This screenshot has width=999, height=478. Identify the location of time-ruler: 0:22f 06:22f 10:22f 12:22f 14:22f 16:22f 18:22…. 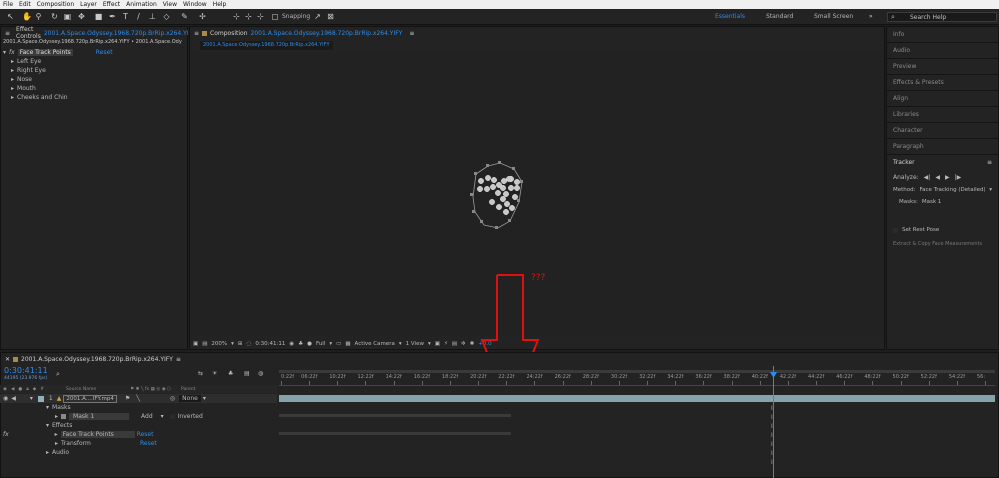
(637, 380).